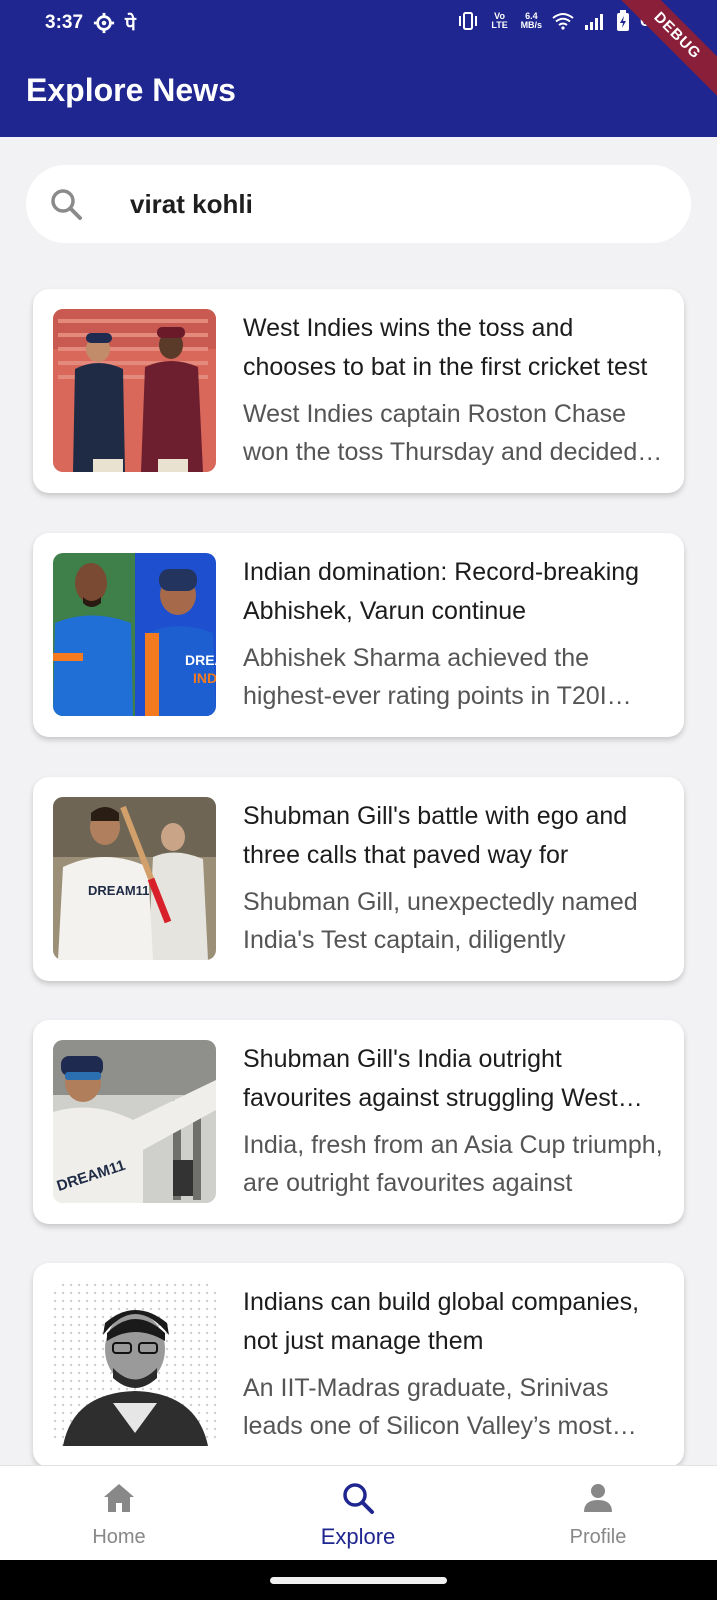  What do you see at coordinates (598, 1537) in the screenshot?
I see `nav-label-profile: Profile` at bounding box center [598, 1537].